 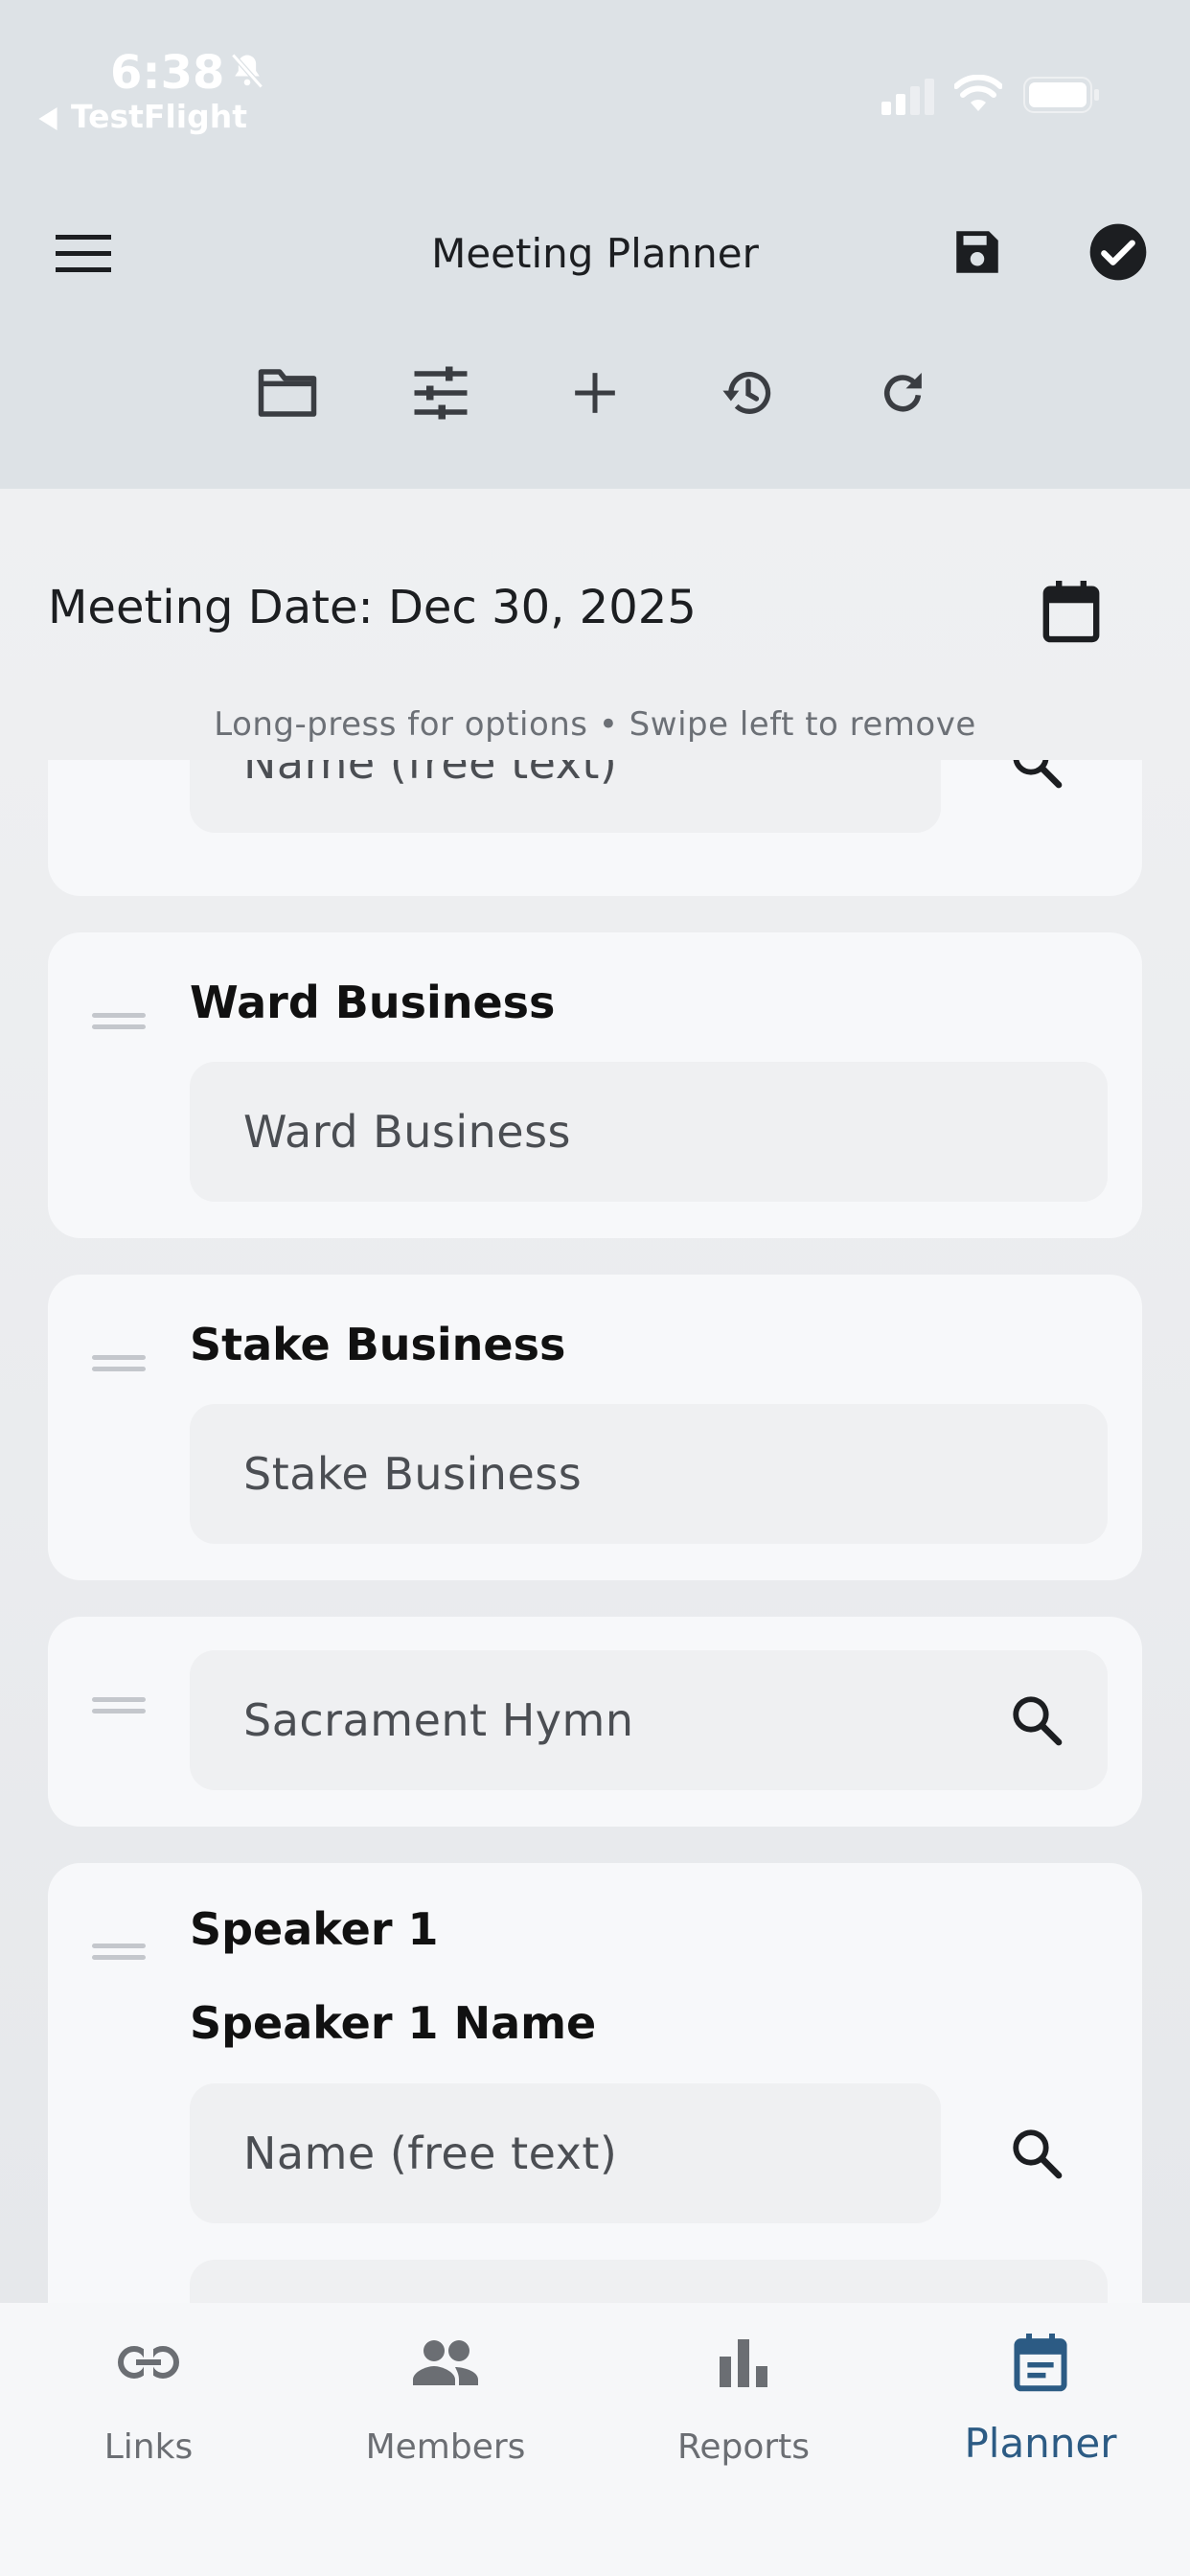 I want to click on calendar-note-icon, so click(x=1040, y=2363).